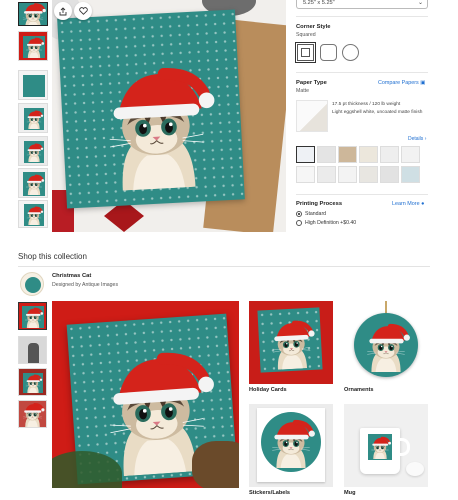  I want to click on product-mug: Mug, so click(386, 452).